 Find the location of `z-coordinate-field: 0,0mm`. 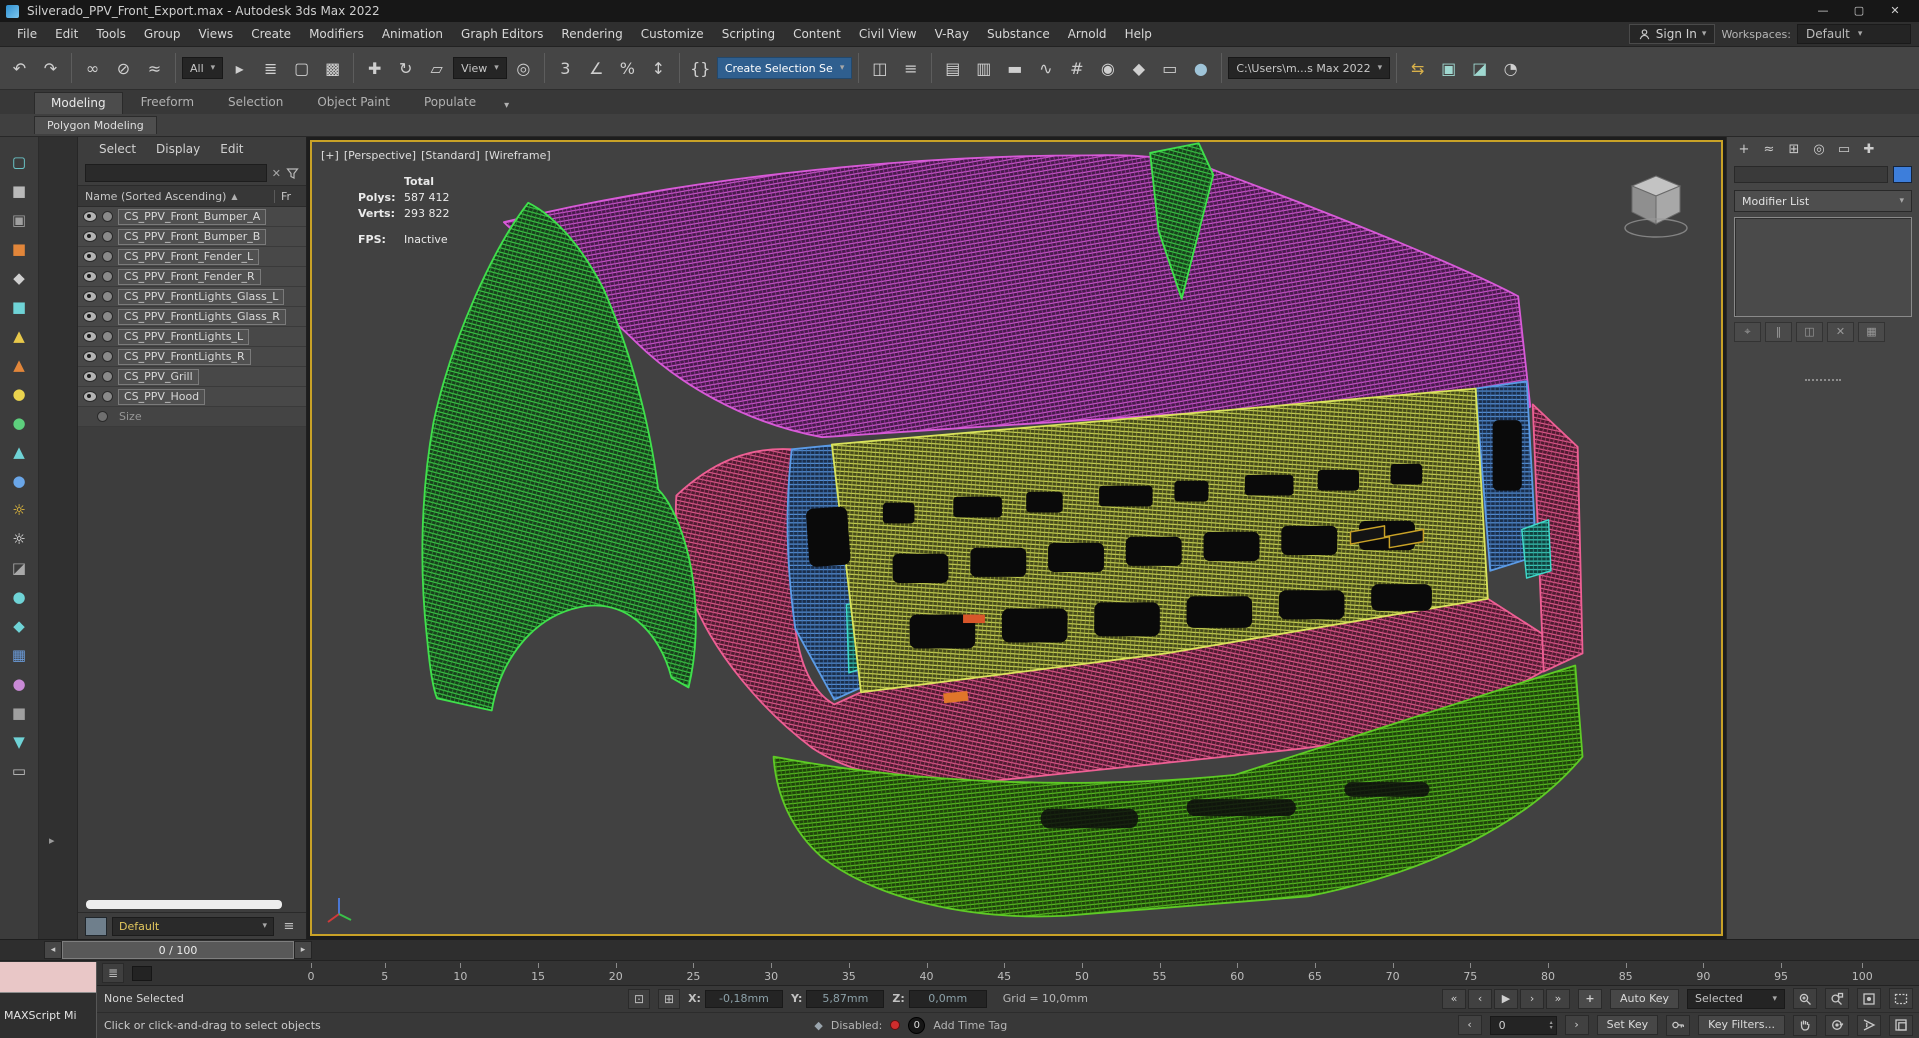

z-coordinate-field: 0,0mm is located at coordinates (947, 998).